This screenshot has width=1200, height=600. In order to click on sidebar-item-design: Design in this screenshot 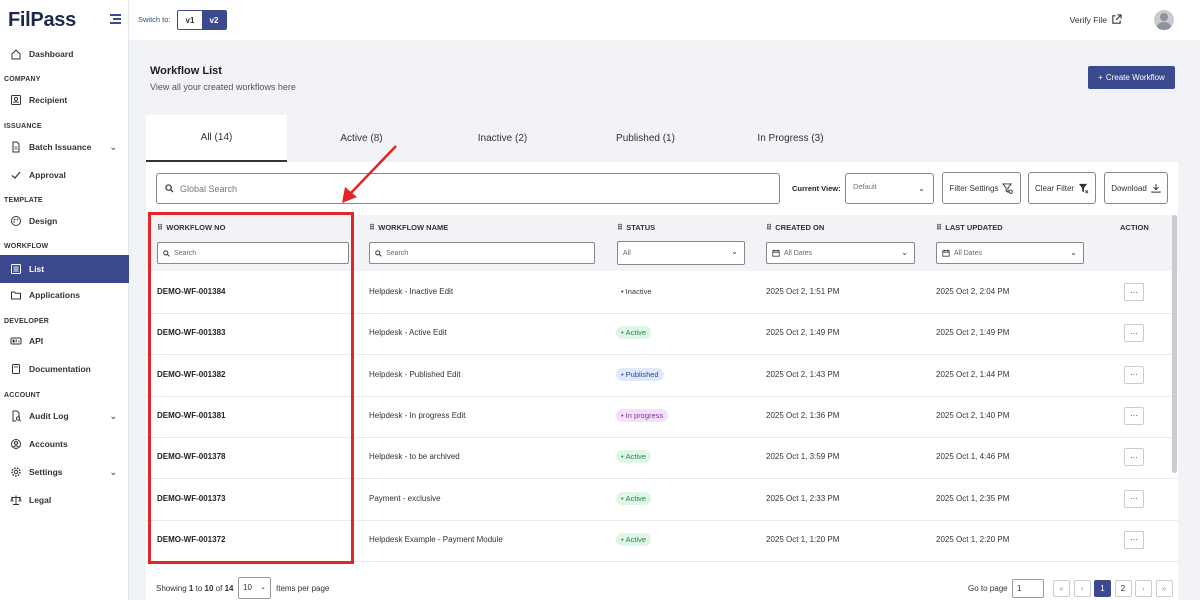, I will do `click(64, 221)`.